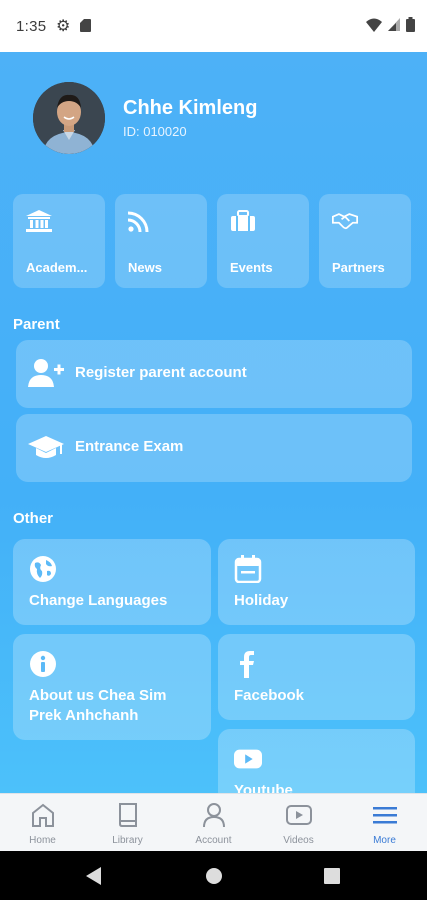 The height and width of the screenshot is (900, 427). Describe the element at coordinates (385, 815) in the screenshot. I see `menu-icon` at that location.